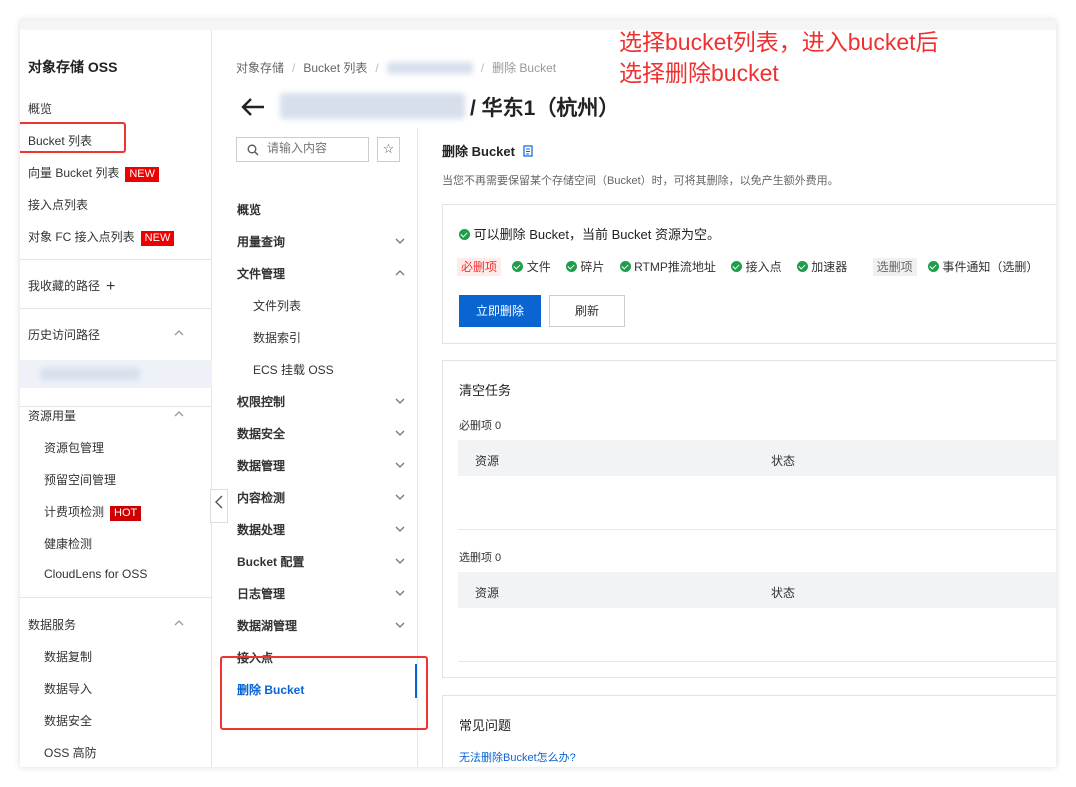 Image resolution: width=1076 pixels, height=787 pixels. I want to click on sidebar-item-fc-access-points: 对象 FC 接入点列表 NEW, so click(101, 237).